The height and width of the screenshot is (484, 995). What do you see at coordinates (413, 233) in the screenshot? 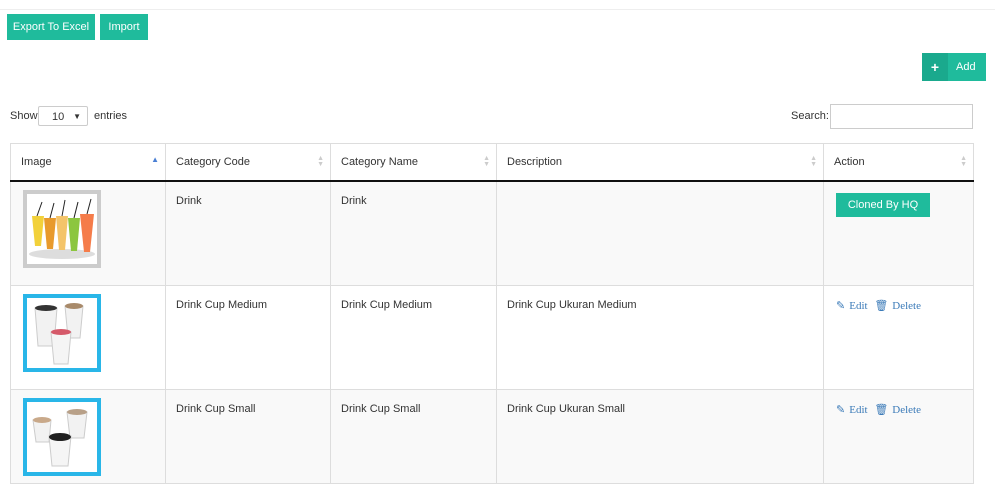
I see `category-name-cell: Drink` at bounding box center [413, 233].